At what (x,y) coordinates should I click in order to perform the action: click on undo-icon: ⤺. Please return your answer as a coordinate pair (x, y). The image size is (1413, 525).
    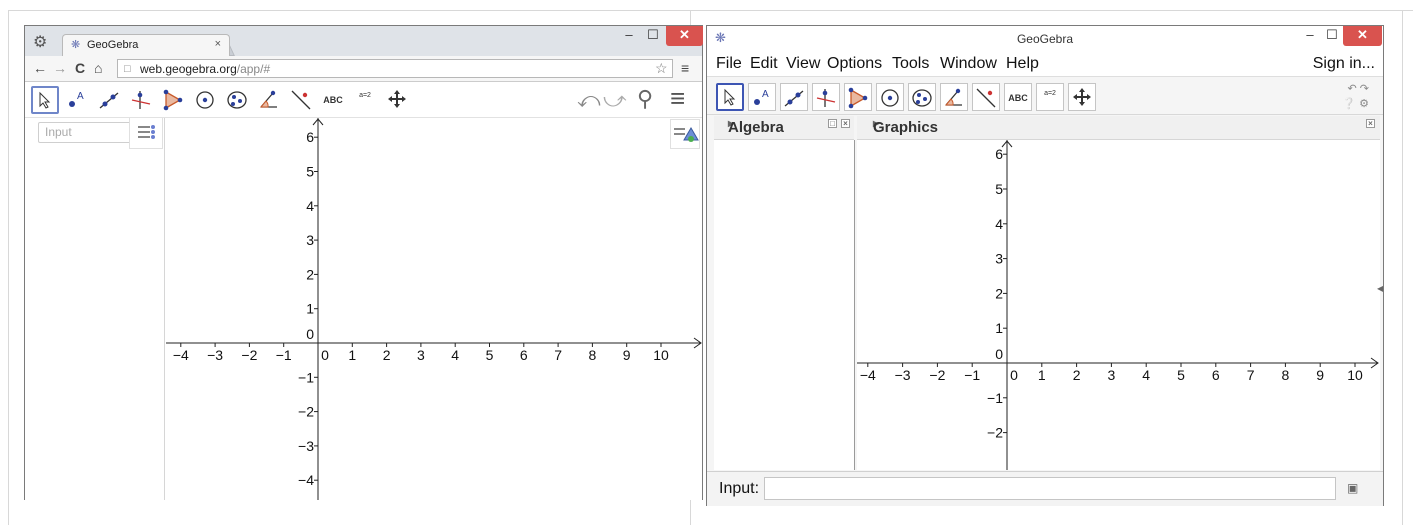
    Looking at the image, I should click on (589, 100).